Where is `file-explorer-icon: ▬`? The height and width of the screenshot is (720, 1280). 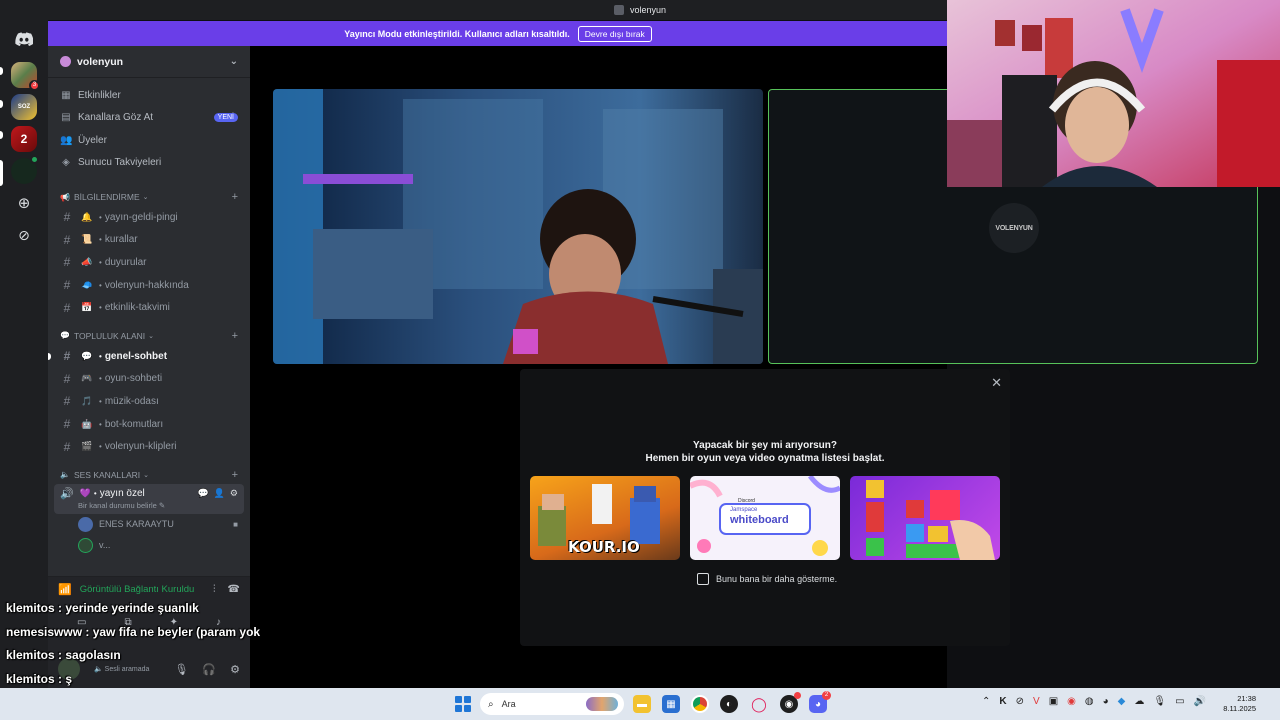
file-explorer-icon: ▬ is located at coordinates (642, 704).